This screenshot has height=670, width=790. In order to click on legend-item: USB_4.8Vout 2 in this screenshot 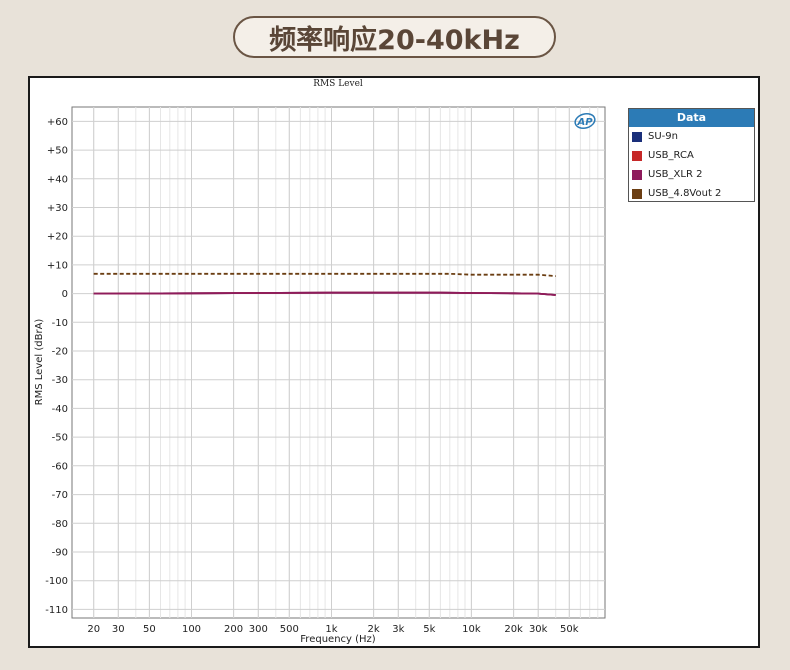, I will do `click(691, 193)`.